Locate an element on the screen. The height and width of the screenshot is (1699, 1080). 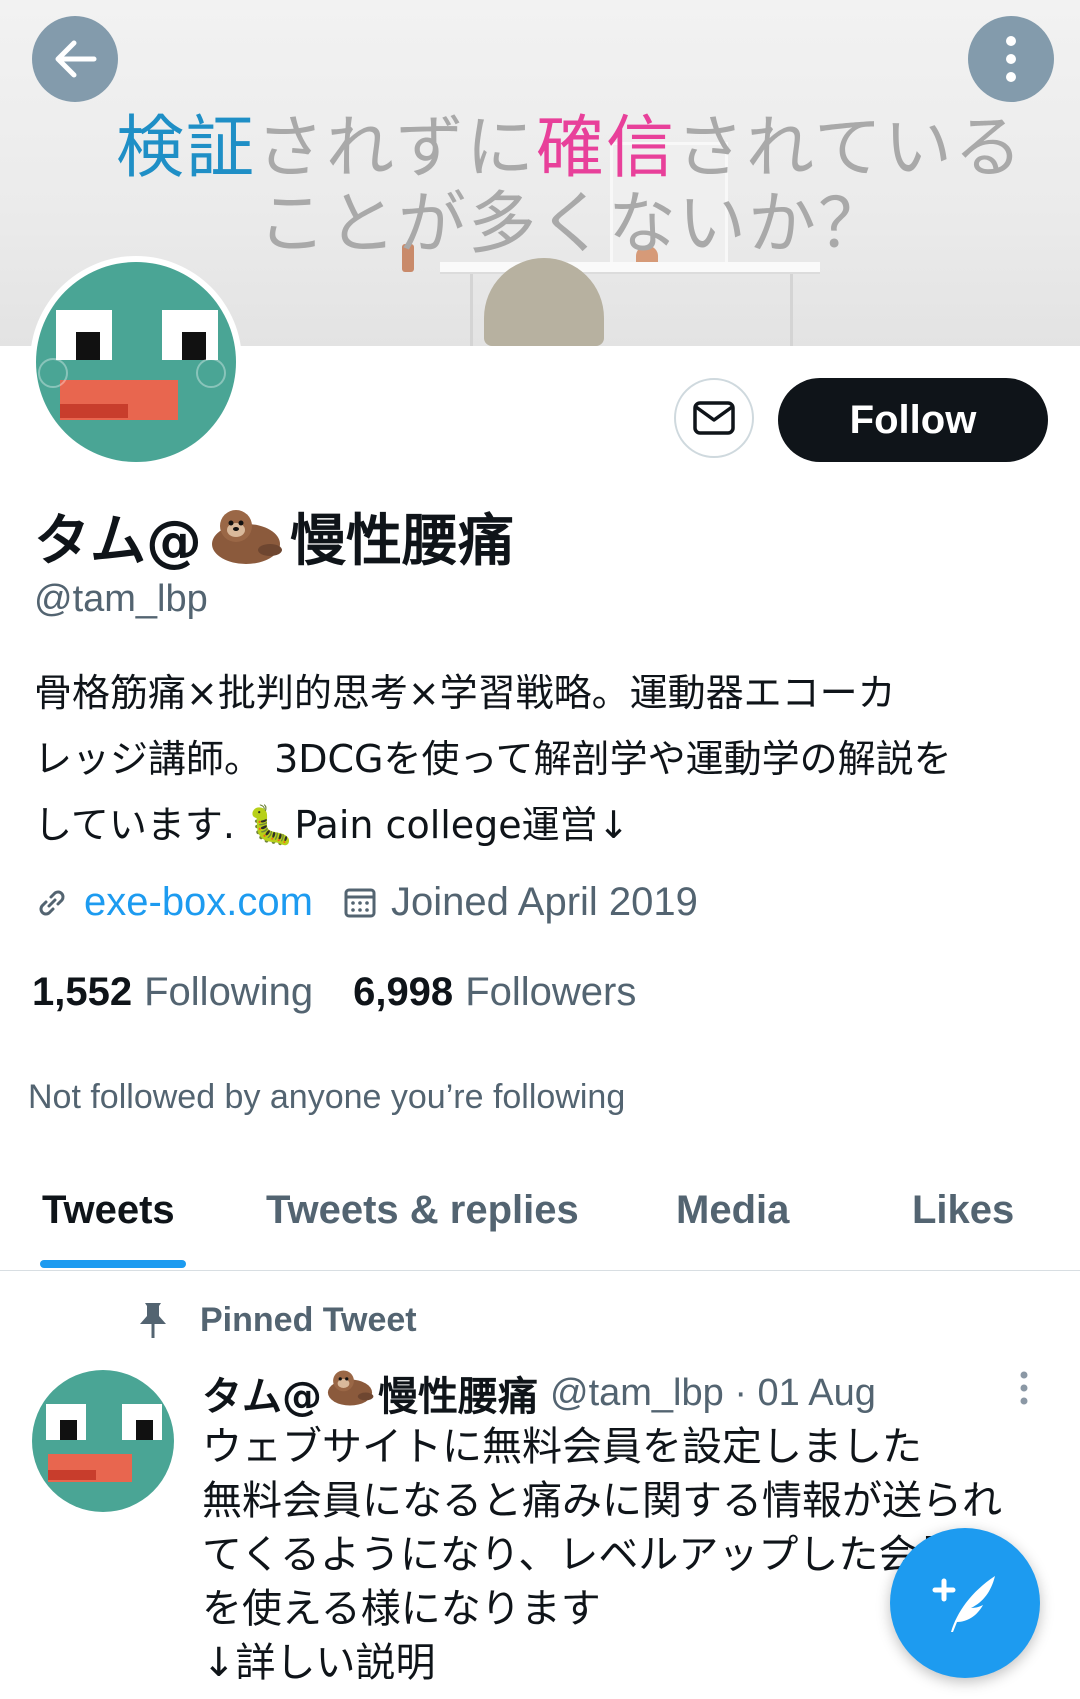
follow-stats: 1,552 Following 6,998 Followers is located at coordinates (334, 992).